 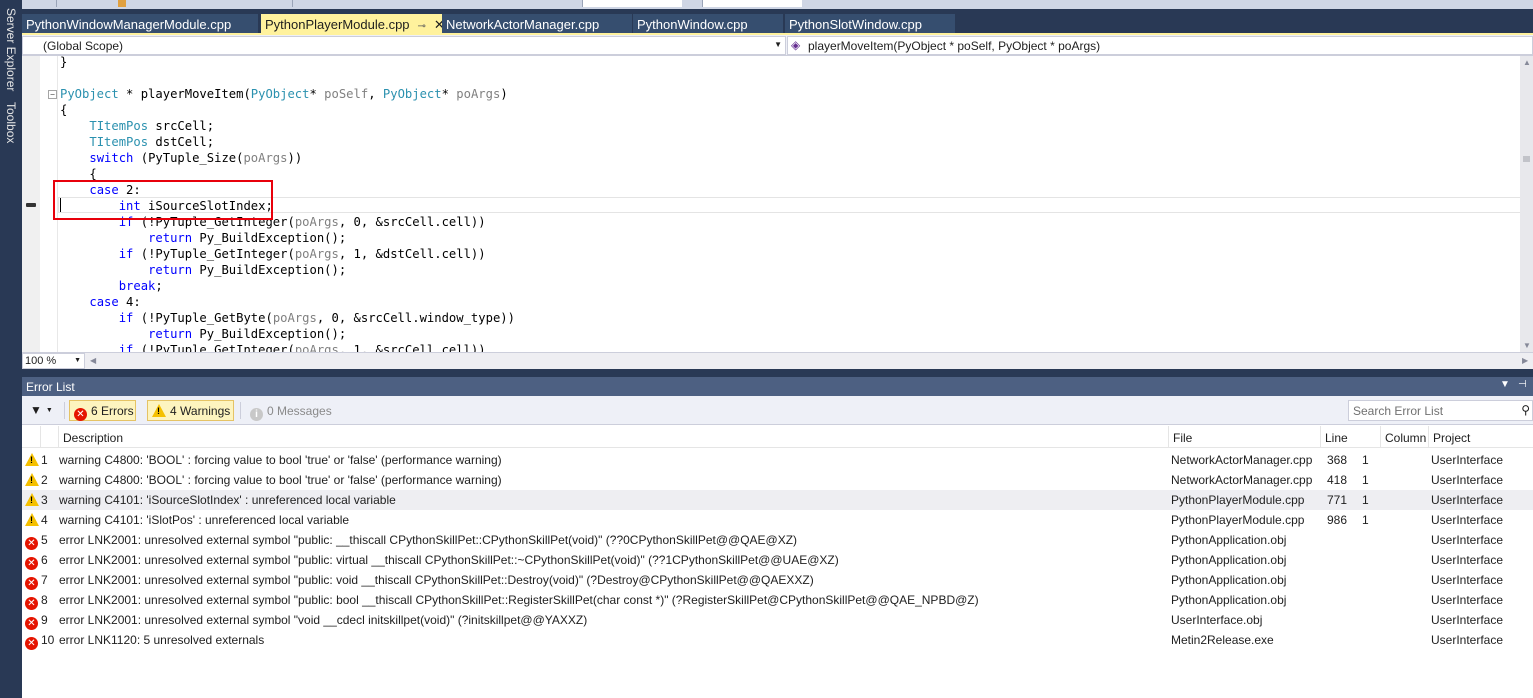 I want to click on cell-line: 418, so click(x=1337, y=480).